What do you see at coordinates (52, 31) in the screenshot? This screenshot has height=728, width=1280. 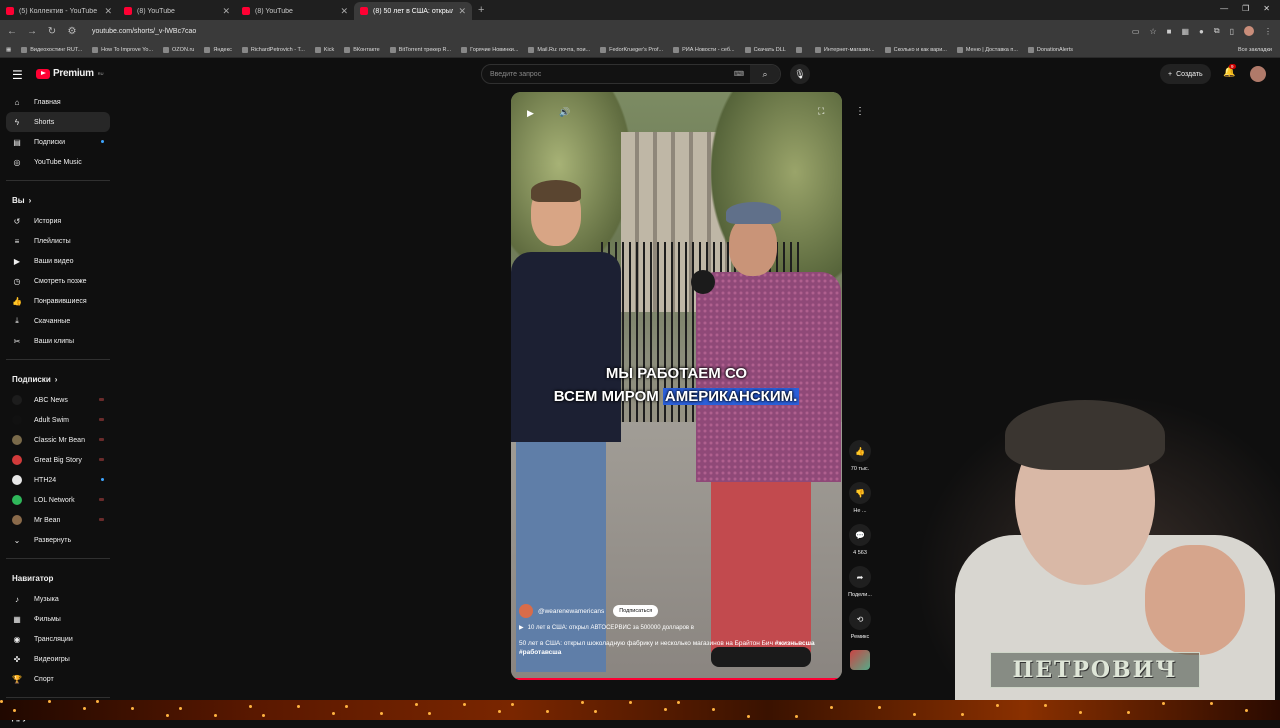 I see `reload-icon: ↻` at bounding box center [52, 31].